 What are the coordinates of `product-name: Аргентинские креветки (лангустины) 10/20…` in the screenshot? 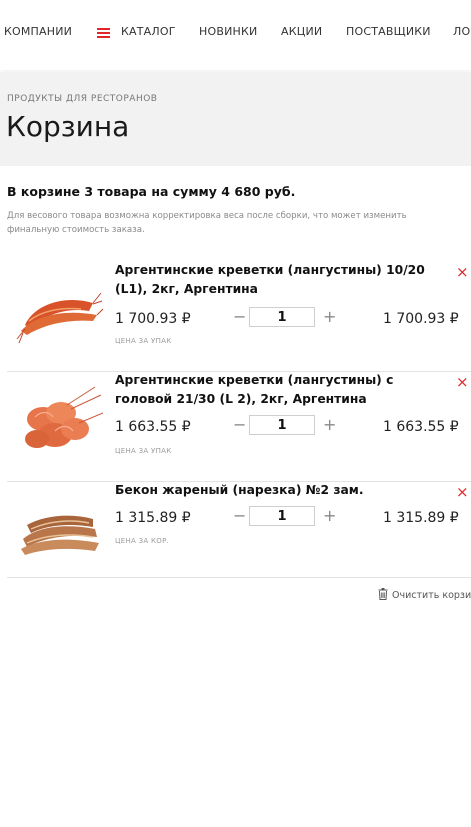 It's located at (280, 280).